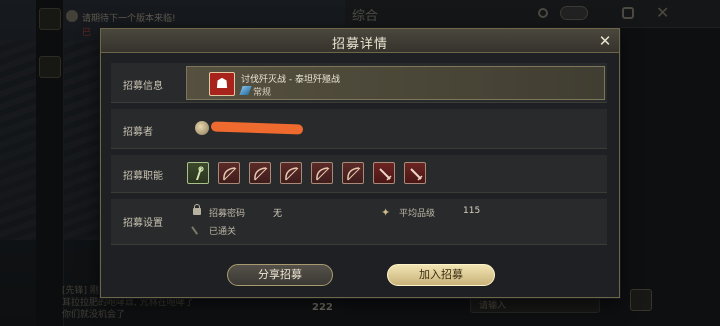 Image resolution: width=720 pixels, height=326 pixels. Describe the element at coordinates (386, 212) in the screenshot. I see `item-level-icon: ✦` at that location.